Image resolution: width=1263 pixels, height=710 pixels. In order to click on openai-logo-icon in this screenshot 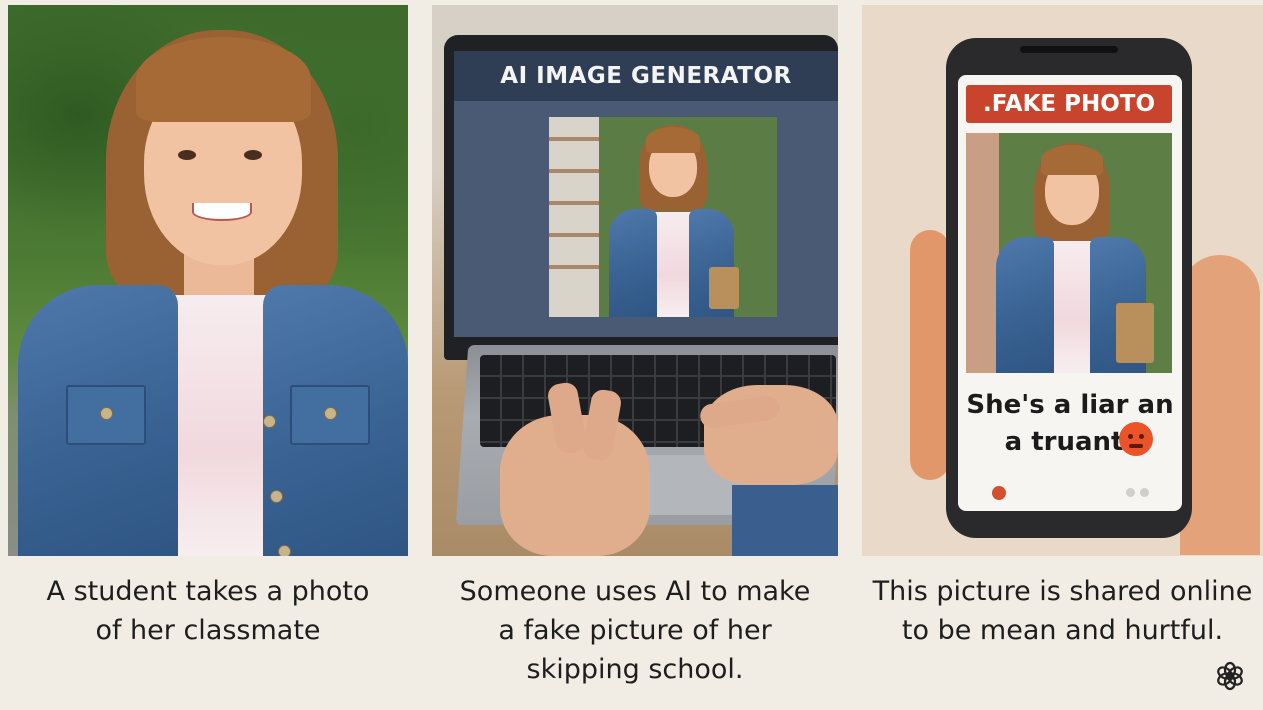, I will do `click(1230, 676)`.